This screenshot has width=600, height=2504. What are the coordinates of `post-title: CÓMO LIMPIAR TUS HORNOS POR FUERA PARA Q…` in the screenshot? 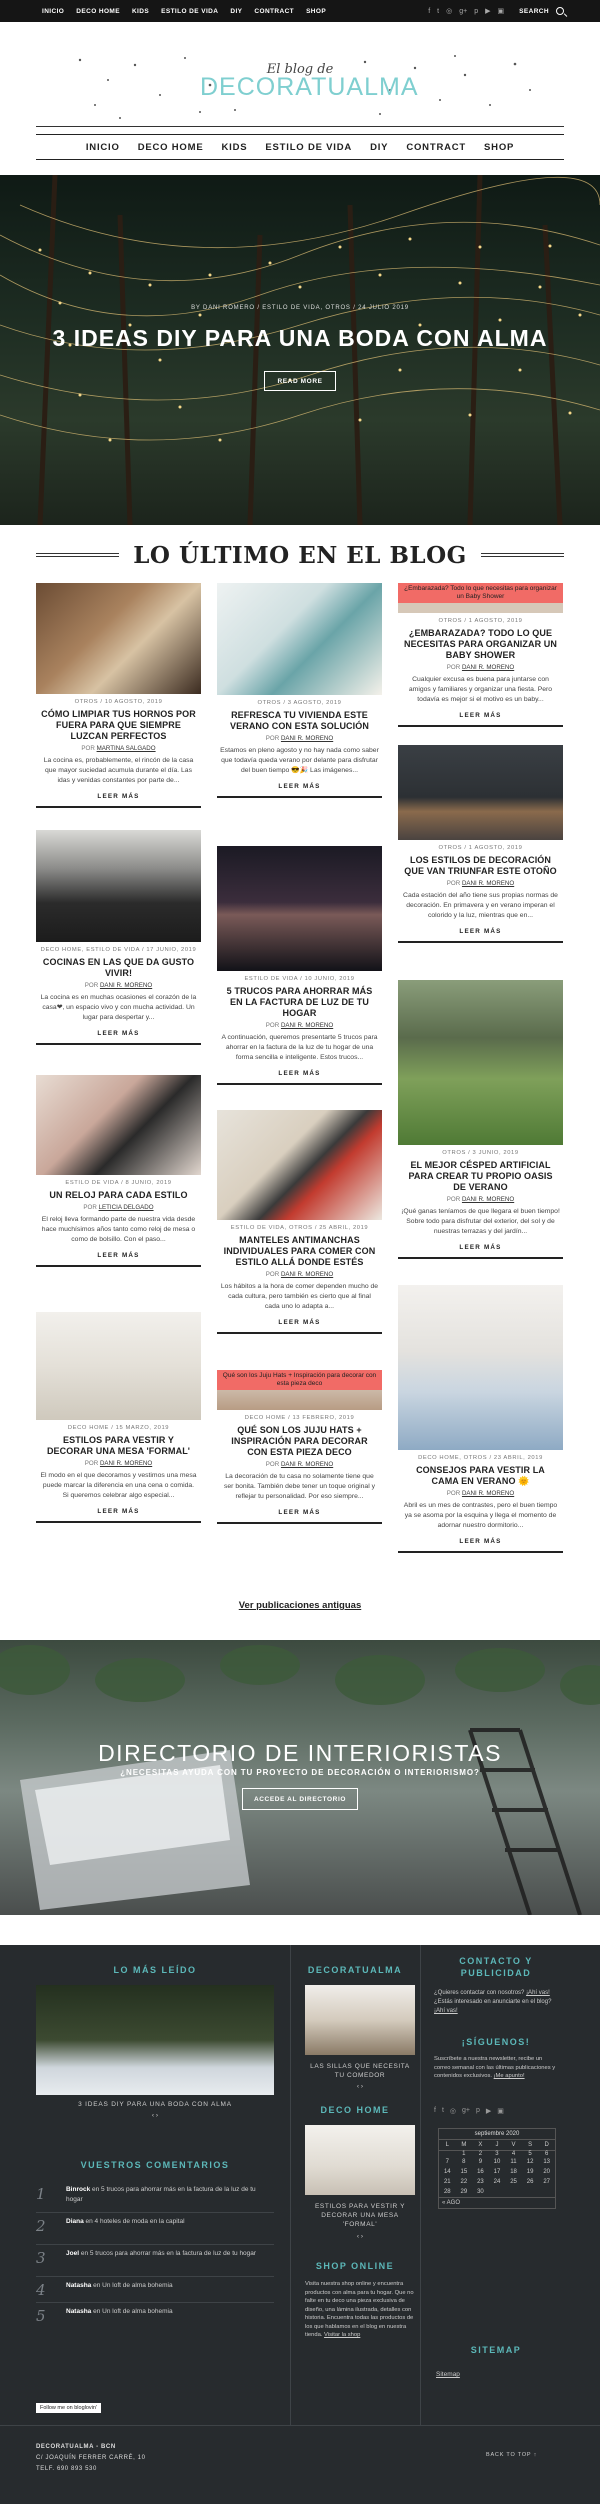 It's located at (118, 725).